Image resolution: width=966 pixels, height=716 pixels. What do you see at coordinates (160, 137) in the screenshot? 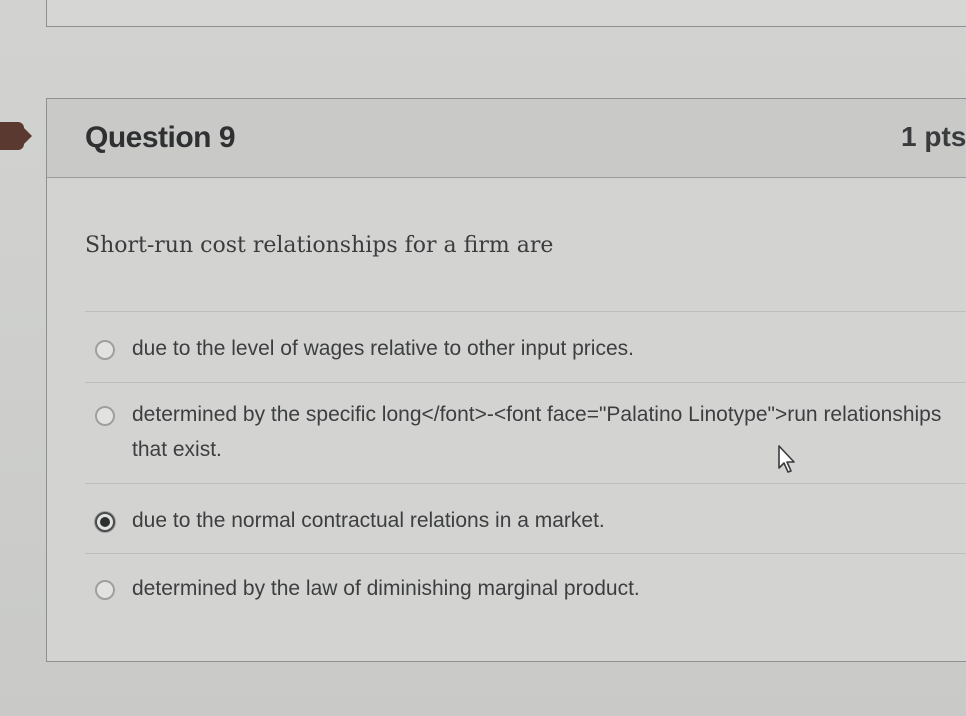
I see `question-title: Question 9` at bounding box center [160, 137].